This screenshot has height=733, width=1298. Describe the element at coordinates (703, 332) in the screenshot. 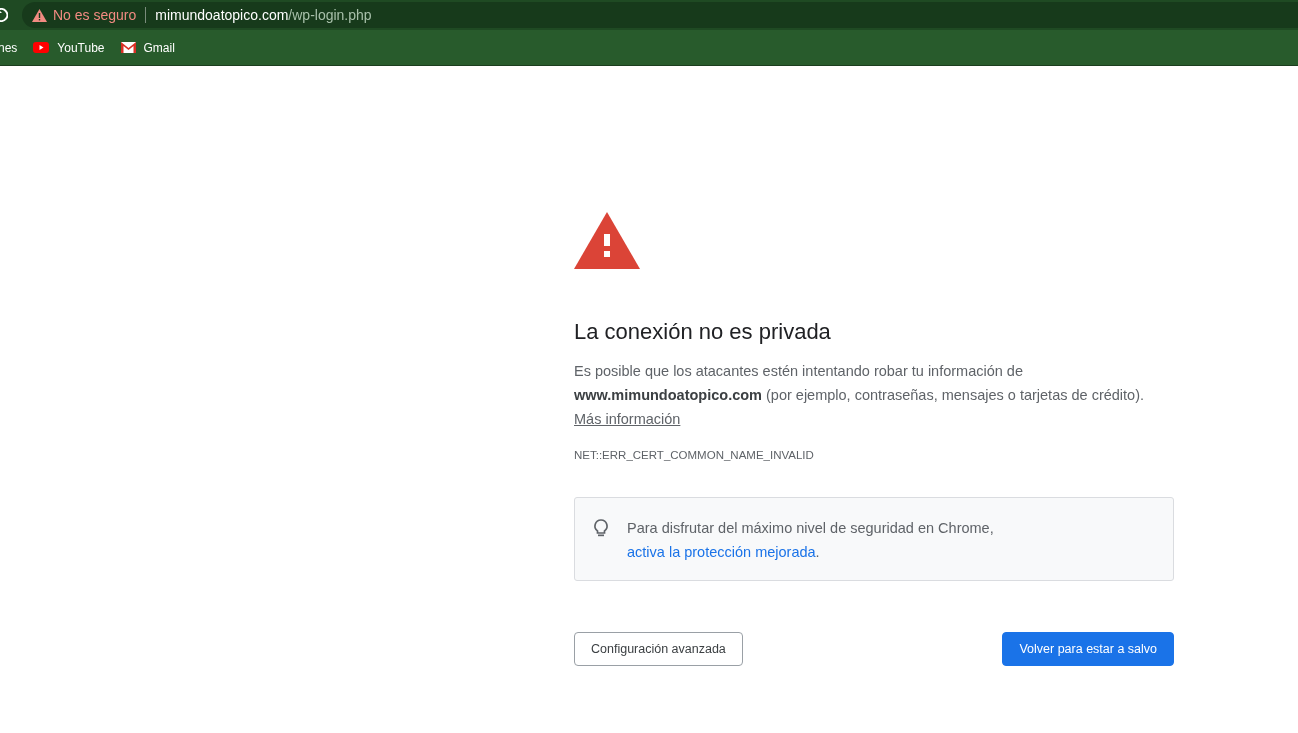

I see `page-heading: La conexión no es privada` at that location.